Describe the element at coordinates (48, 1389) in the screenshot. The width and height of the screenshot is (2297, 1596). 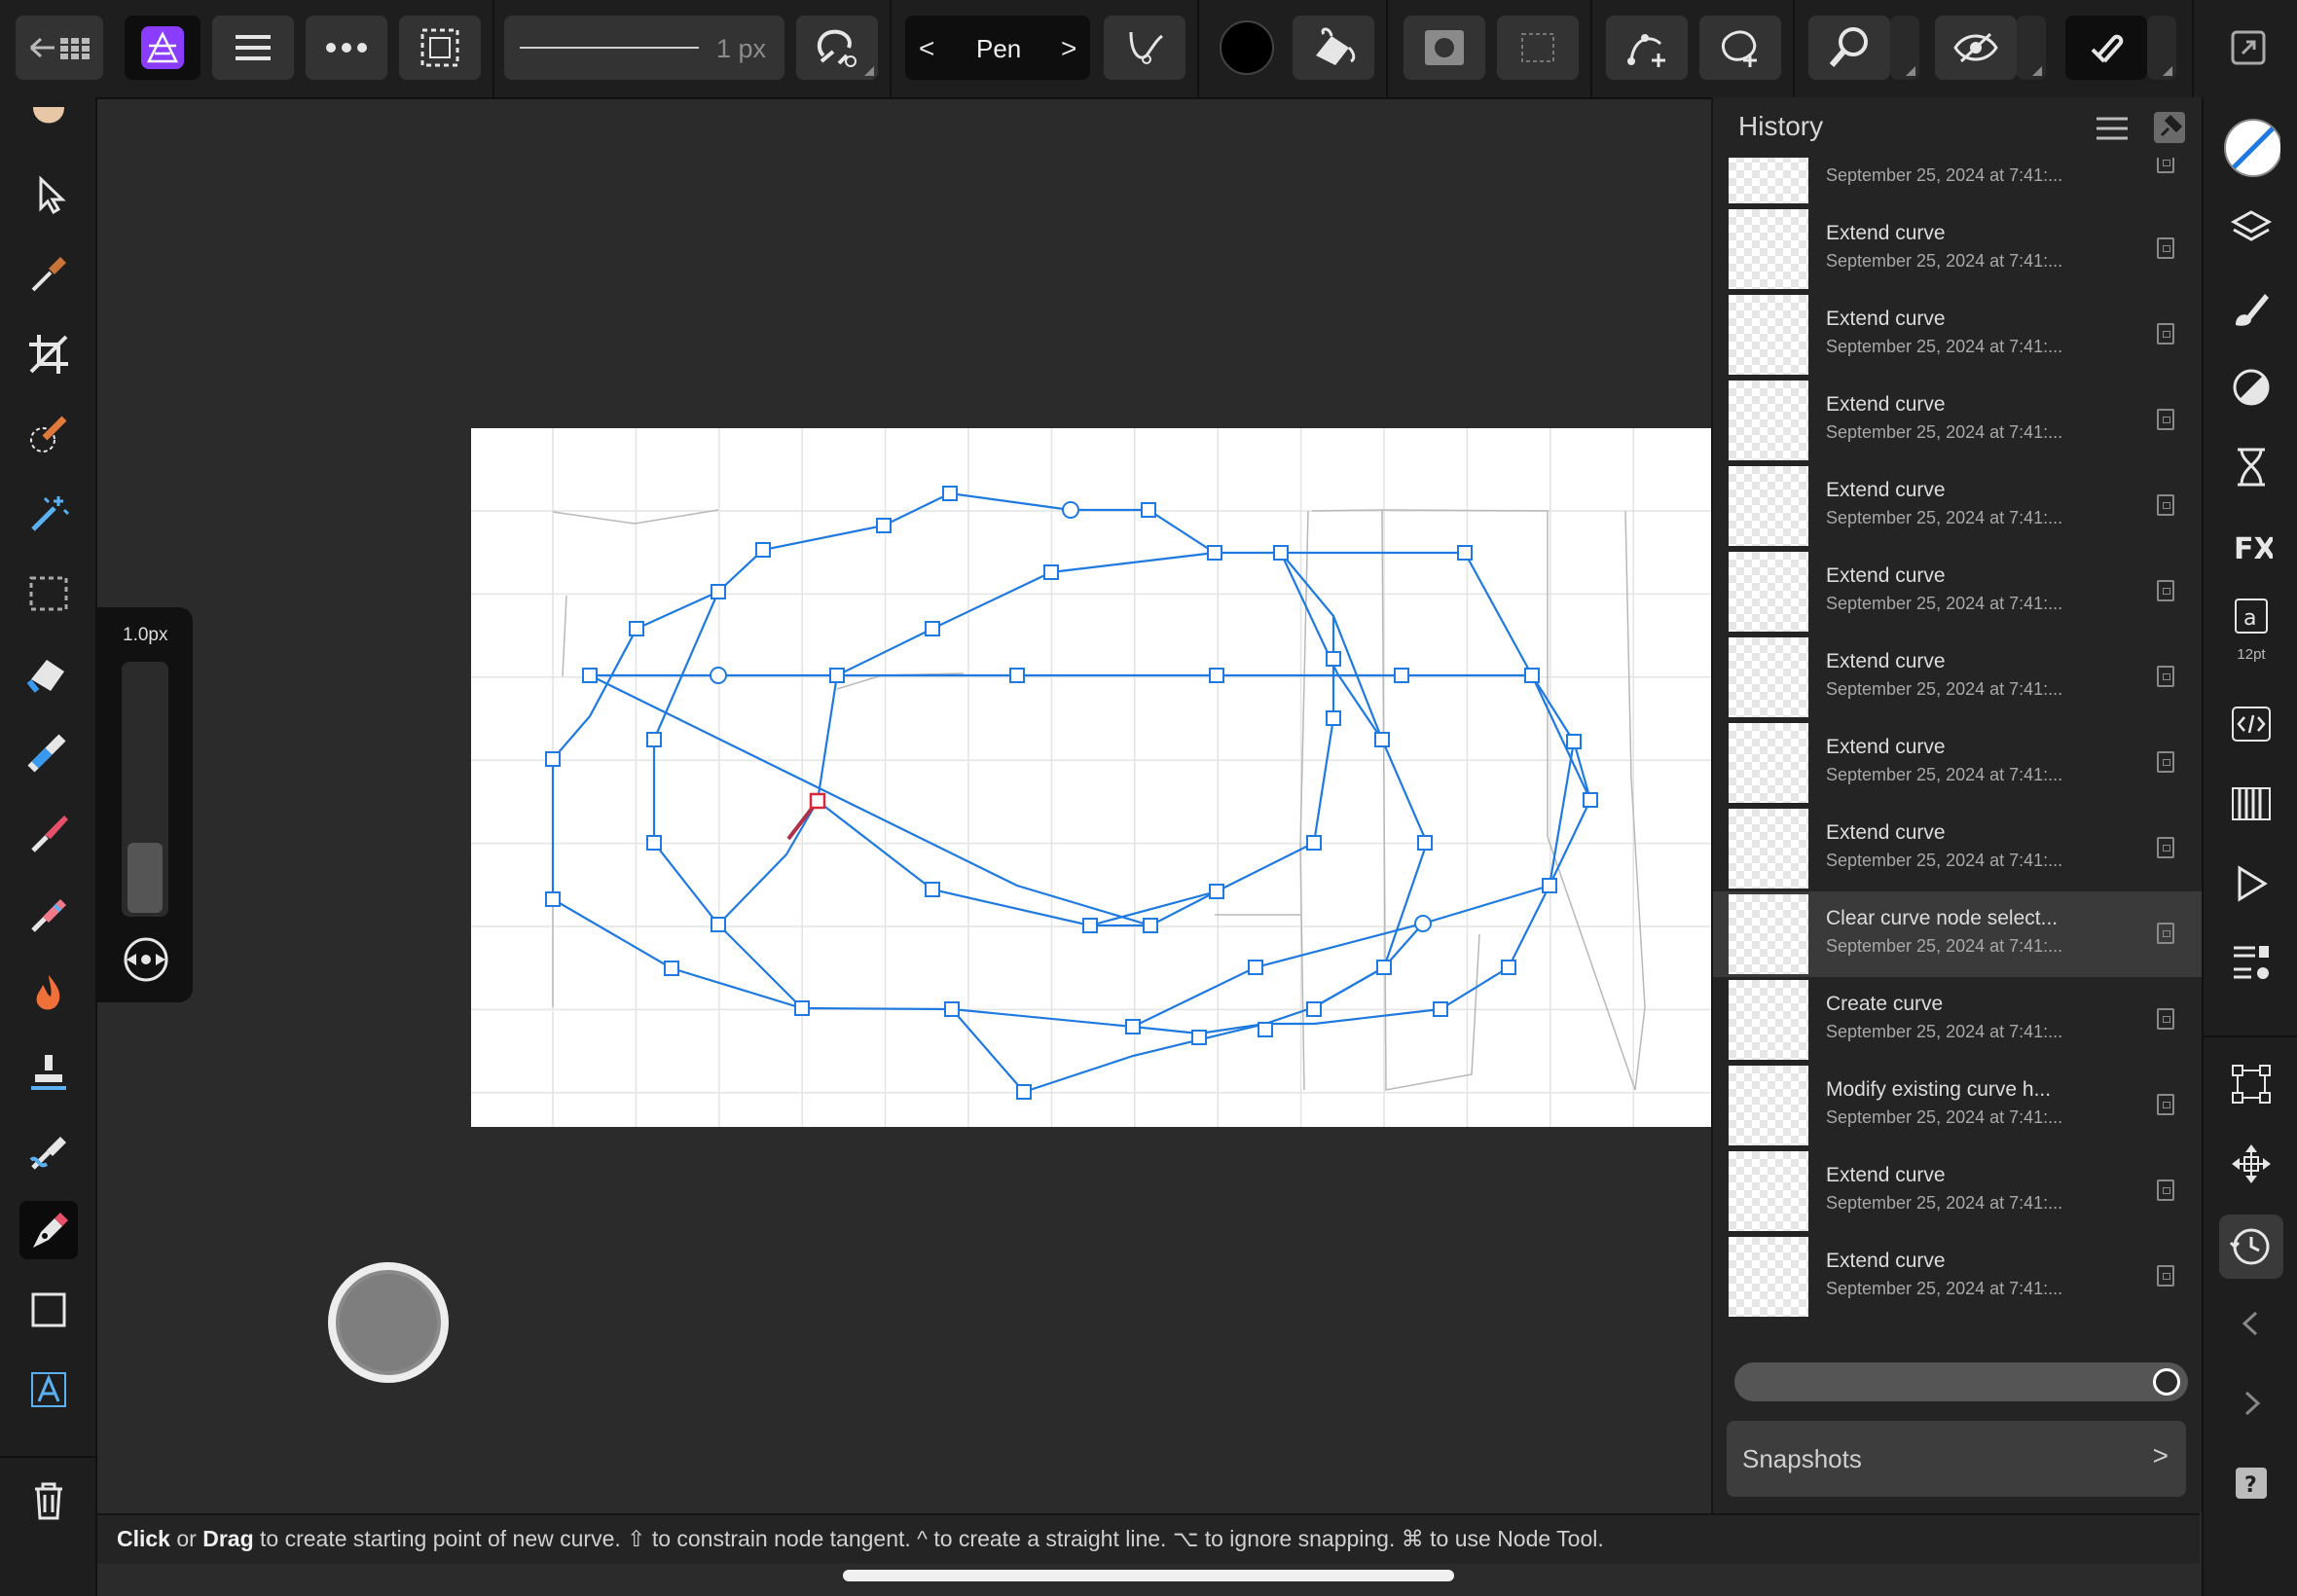
I see `text-tool` at that location.